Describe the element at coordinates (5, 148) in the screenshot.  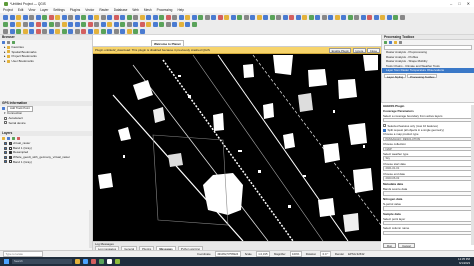
I see `layer-visibility-checkbox` at that location.